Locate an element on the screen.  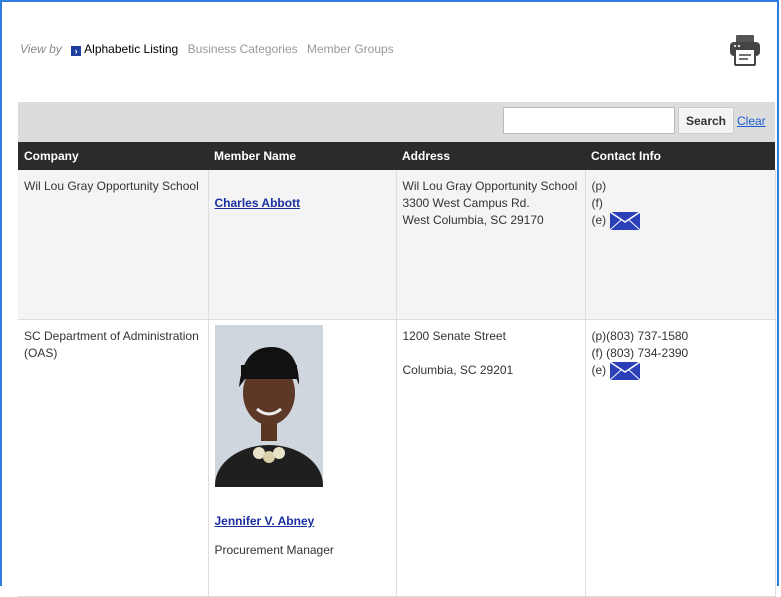
address-line: Wil Lou Gray Opportunity School is located at coordinates (490, 186).